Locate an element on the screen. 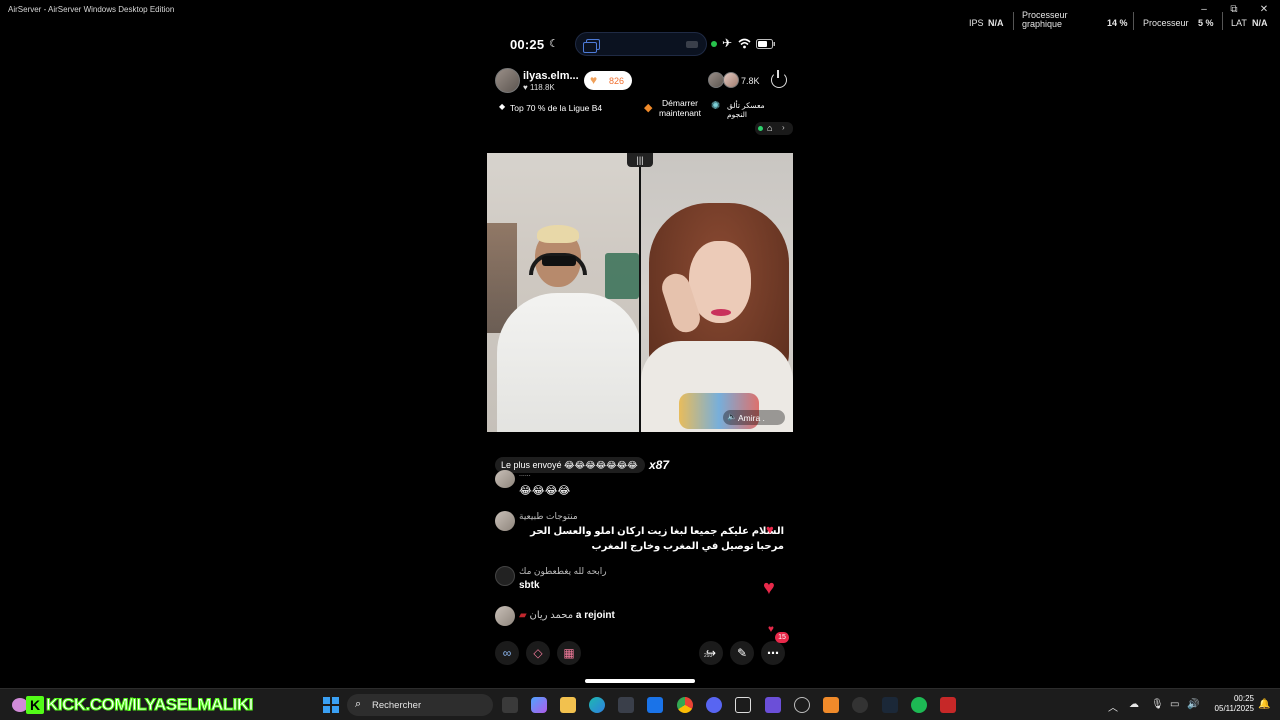 Image resolution: width=1280 pixels, height=720 pixels. sunglasses is located at coordinates (559, 261).